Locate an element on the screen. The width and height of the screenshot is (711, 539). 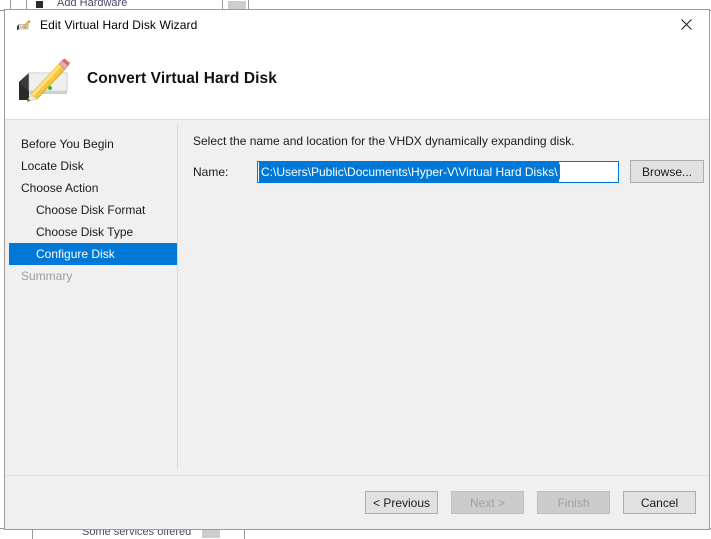
background-tree-node-icon is located at coordinates (39, 4).